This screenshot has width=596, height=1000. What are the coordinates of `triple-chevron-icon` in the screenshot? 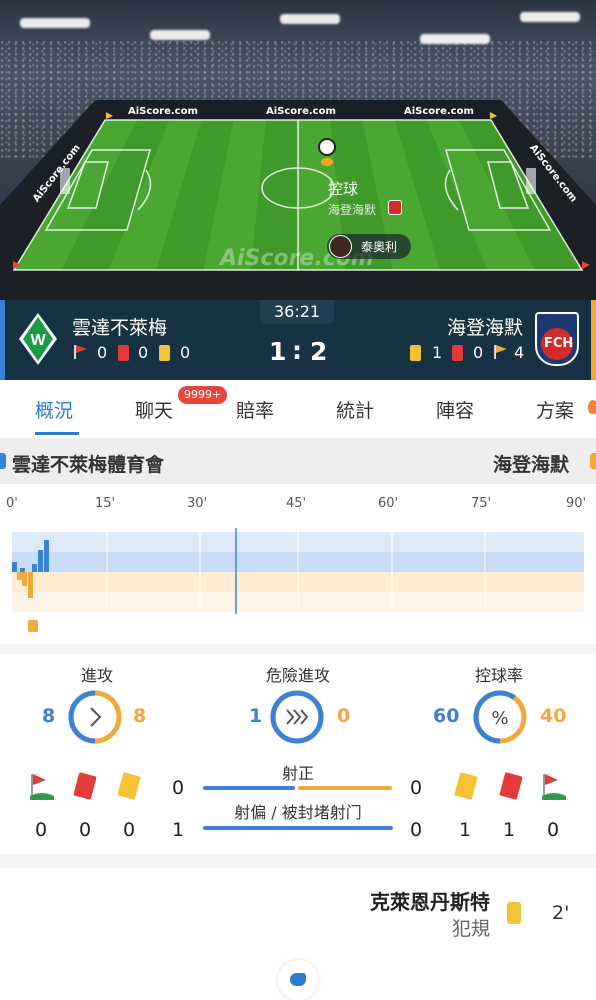 It's located at (297, 717).